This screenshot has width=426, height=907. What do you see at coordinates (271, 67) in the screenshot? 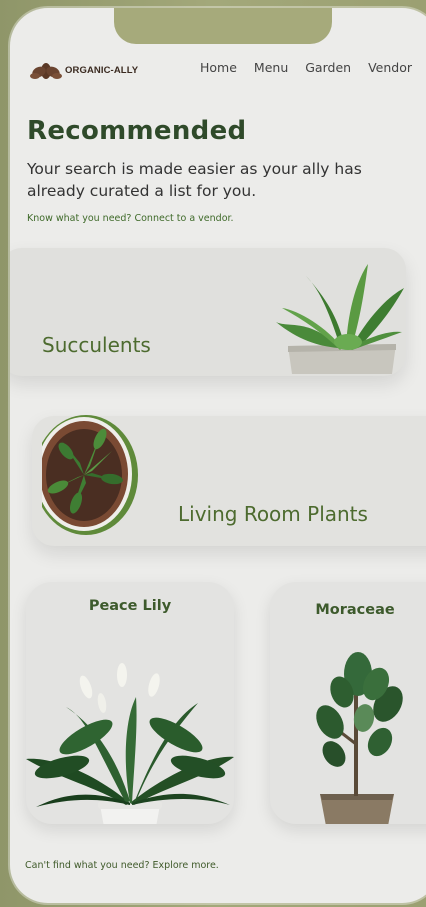
I see `nav-menu: Menu` at bounding box center [271, 67].